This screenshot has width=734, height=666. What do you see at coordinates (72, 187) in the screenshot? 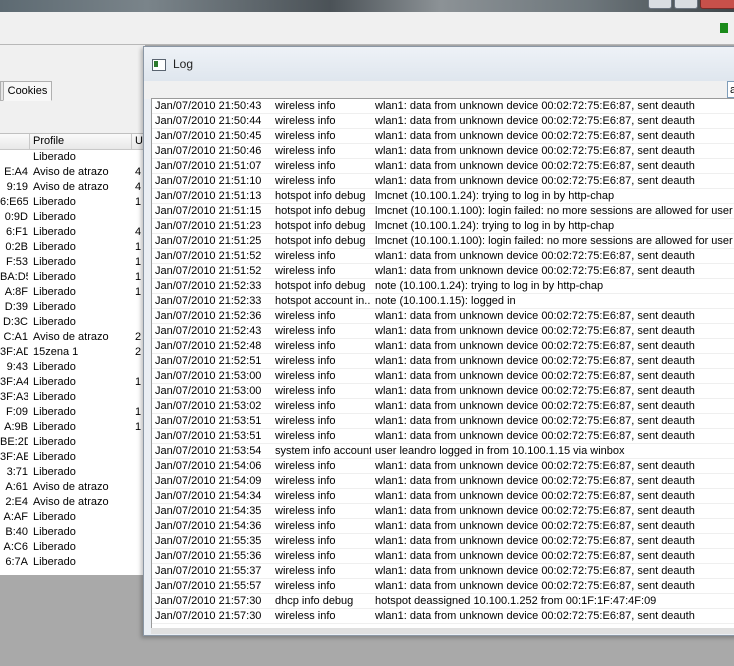
I see `table-row: 9:19 Aviso de atrazo 4` at bounding box center [72, 187].